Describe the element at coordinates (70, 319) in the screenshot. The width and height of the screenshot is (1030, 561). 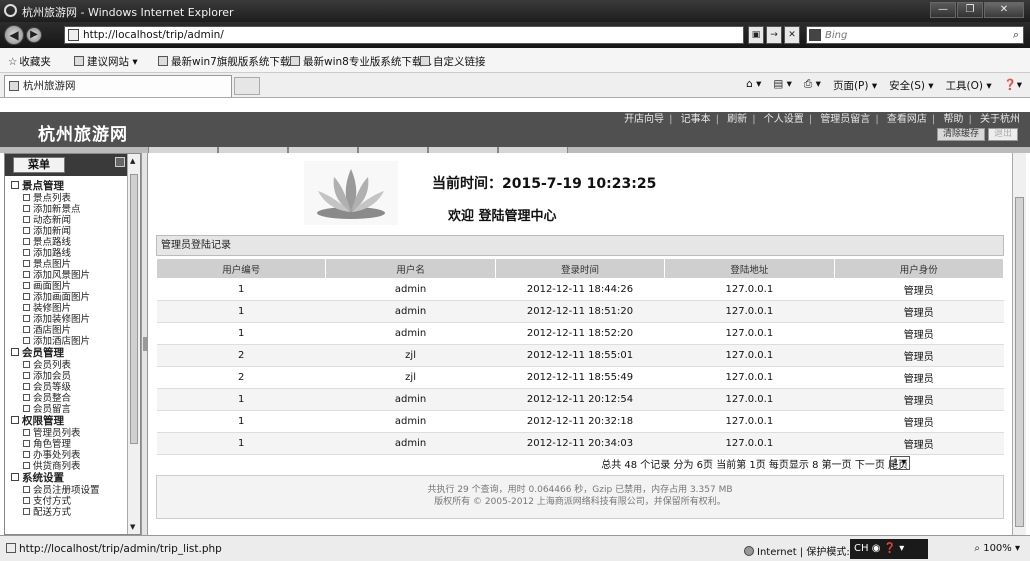
I see `menu-item: 添加装修图片` at that location.